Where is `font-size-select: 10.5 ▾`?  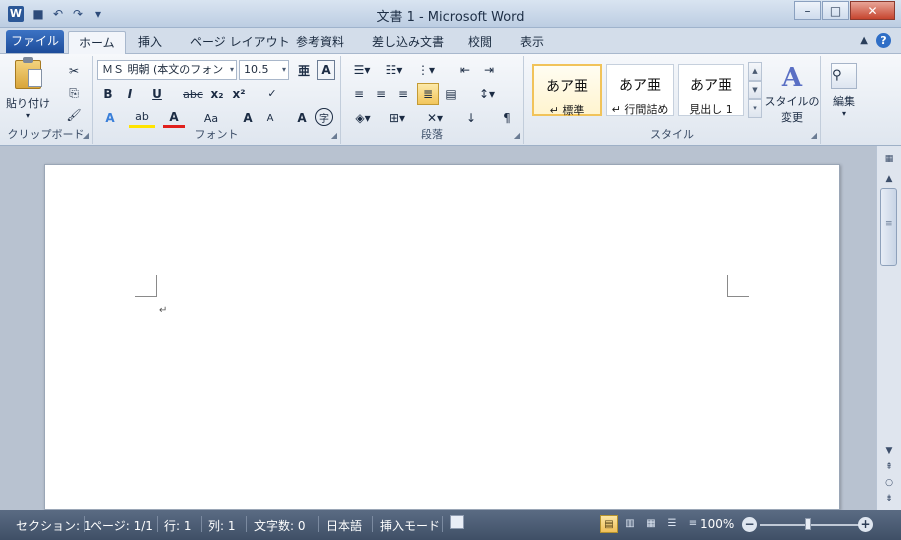 font-size-select: 10.5 ▾ is located at coordinates (264, 70).